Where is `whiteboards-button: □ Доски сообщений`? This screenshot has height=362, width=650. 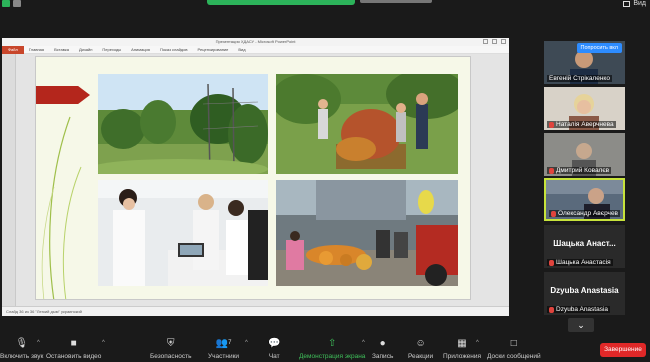
whiteboards-button: □ Доски сообщений is located at coordinates (514, 349).